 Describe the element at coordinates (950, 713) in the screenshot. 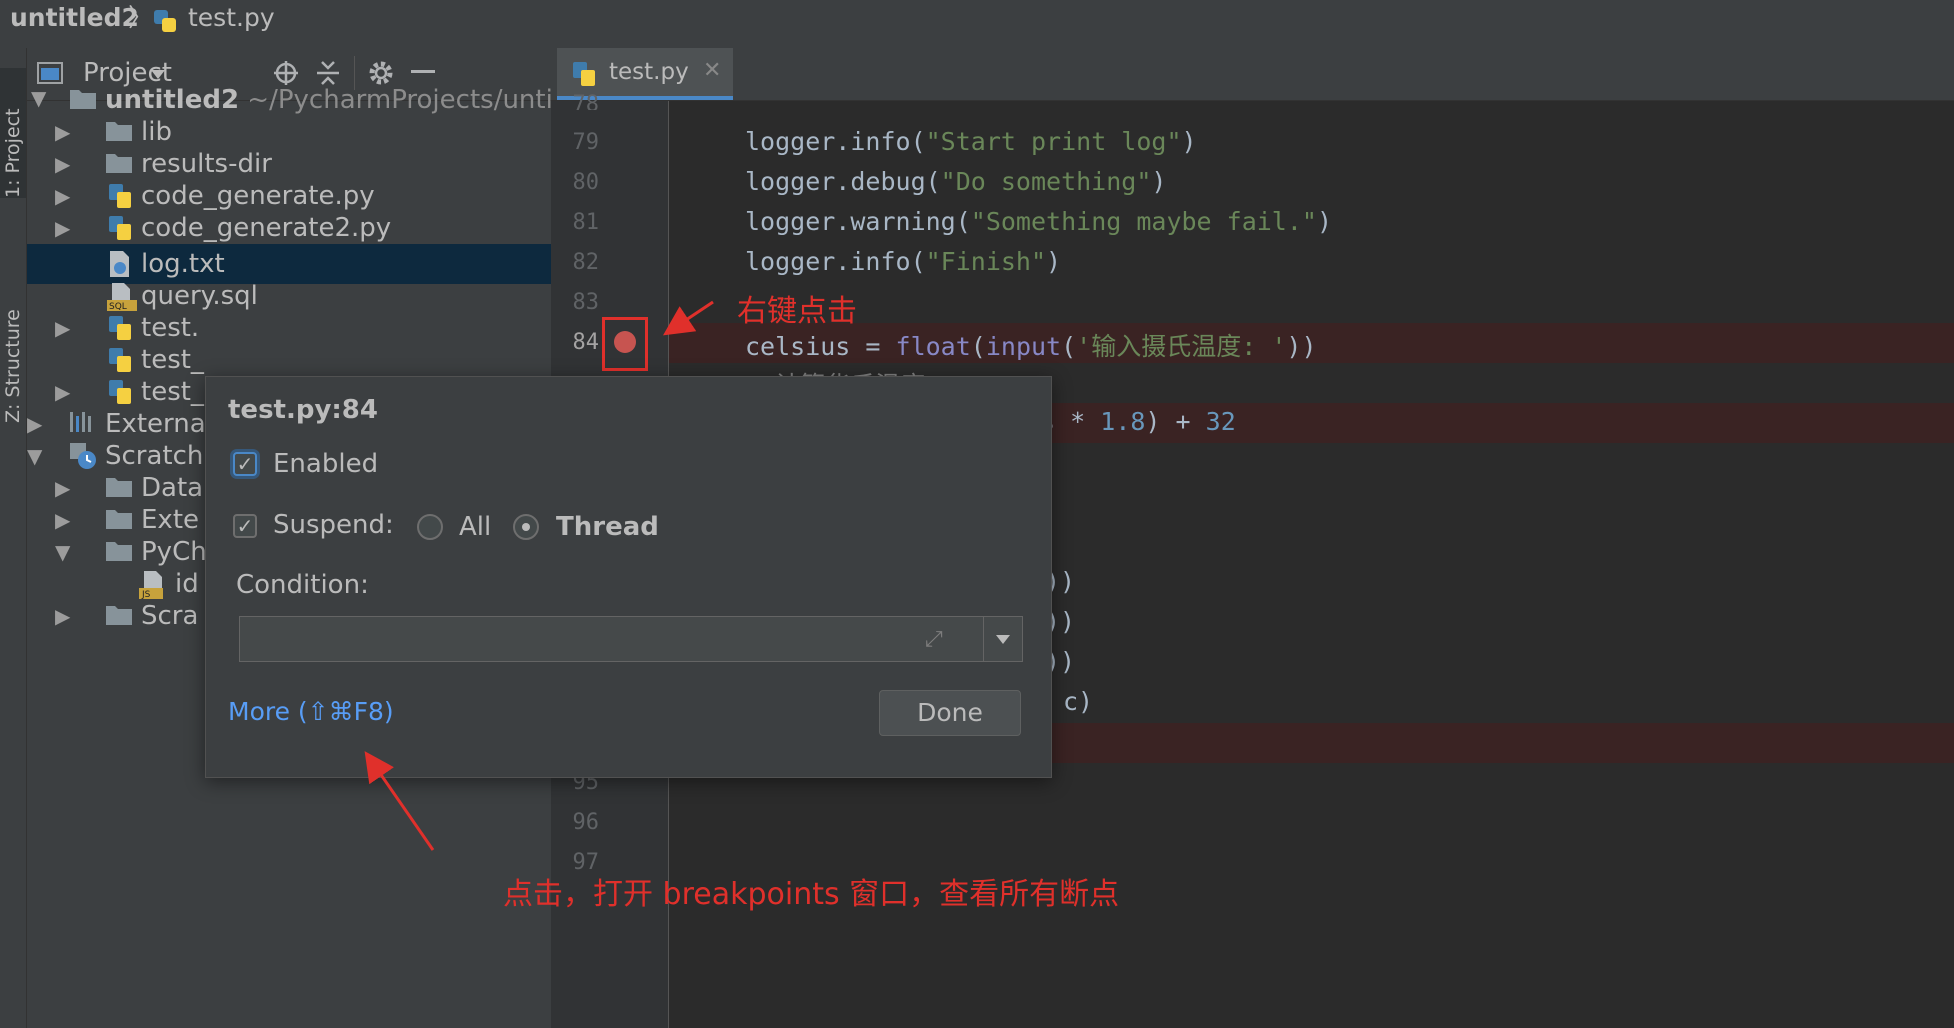

I see `done-button: Done` at that location.